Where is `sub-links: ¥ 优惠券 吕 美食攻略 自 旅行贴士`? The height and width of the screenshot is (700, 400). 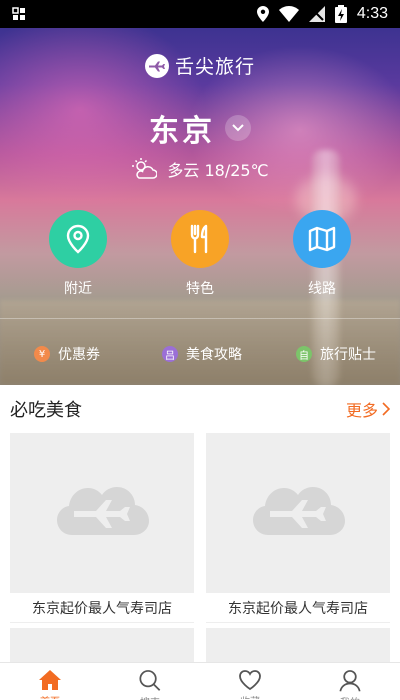 sub-links: ¥ 优惠券 吕 美食攻略 自 旅行贴士 is located at coordinates (200, 353).